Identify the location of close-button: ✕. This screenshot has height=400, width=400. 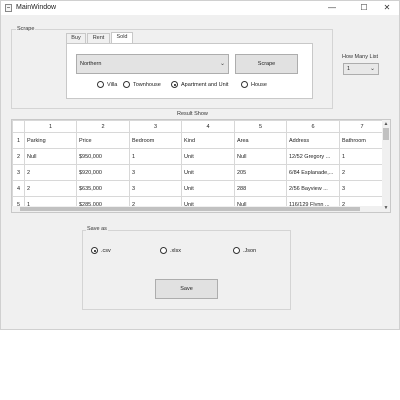
(387, 8).